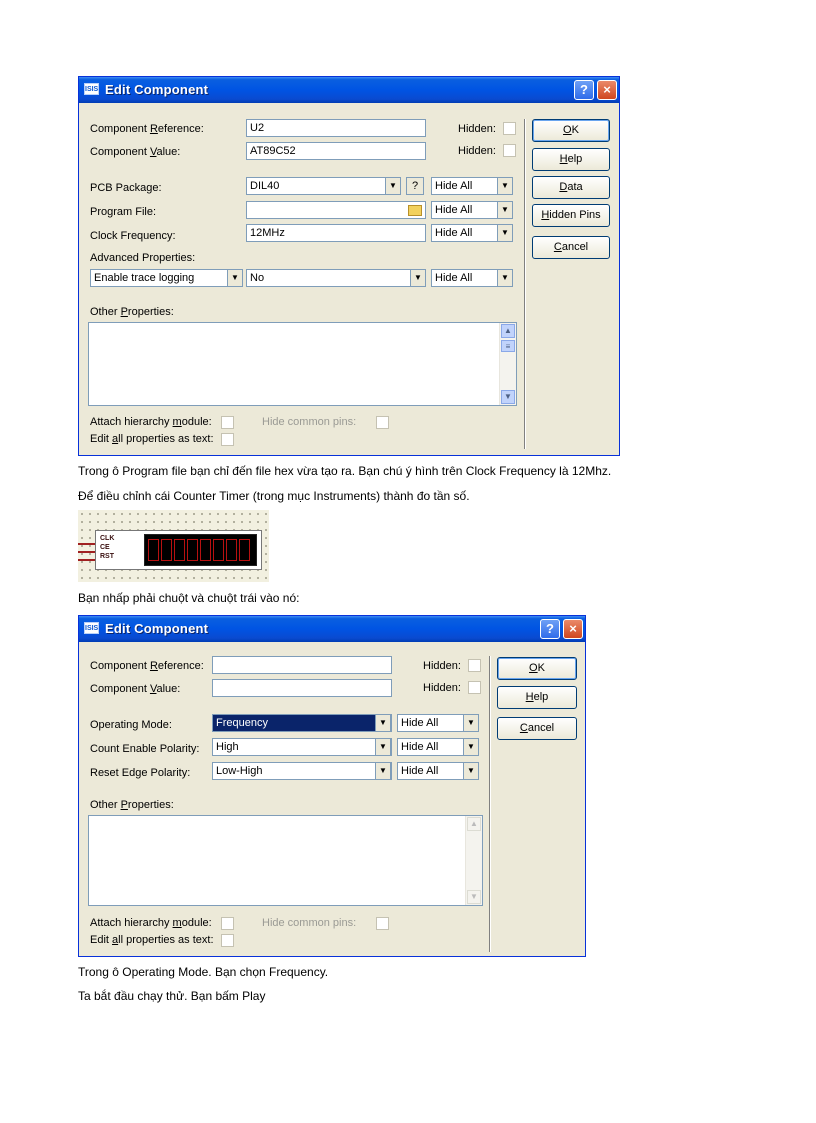  What do you see at coordinates (107, 538) in the screenshot?
I see `pin-label-clk: CLK` at bounding box center [107, 538].